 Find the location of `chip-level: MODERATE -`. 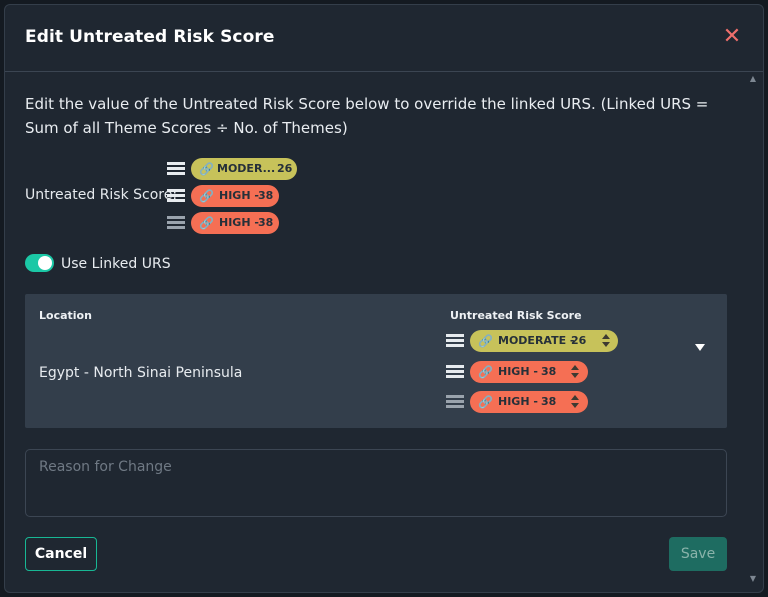

chip-level: MODERATE - is located at coordinates (536, 340).